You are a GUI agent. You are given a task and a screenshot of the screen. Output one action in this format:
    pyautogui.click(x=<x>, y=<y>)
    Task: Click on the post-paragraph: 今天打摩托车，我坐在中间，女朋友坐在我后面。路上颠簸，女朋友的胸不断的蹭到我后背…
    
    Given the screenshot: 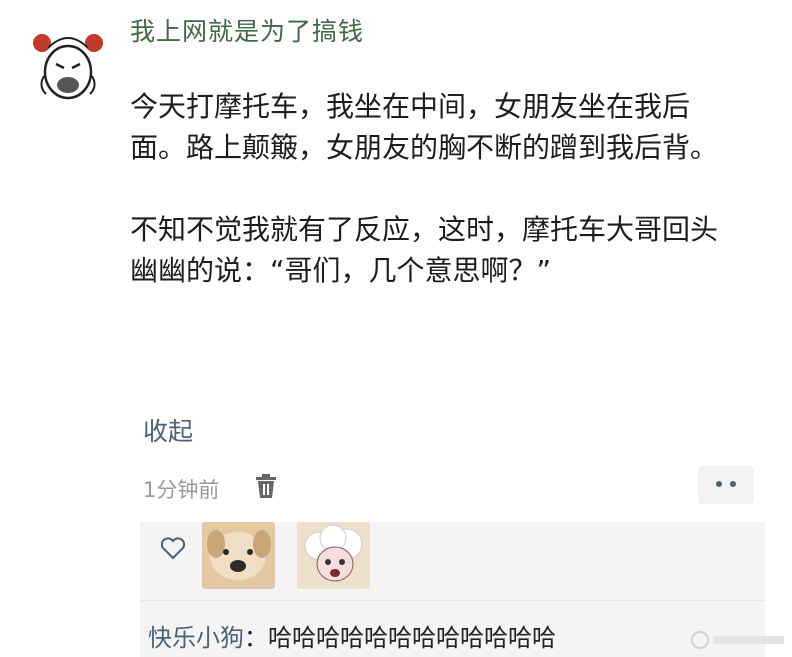 What is the action you would take?
    pyautogui.click(x=424, y=127)
    